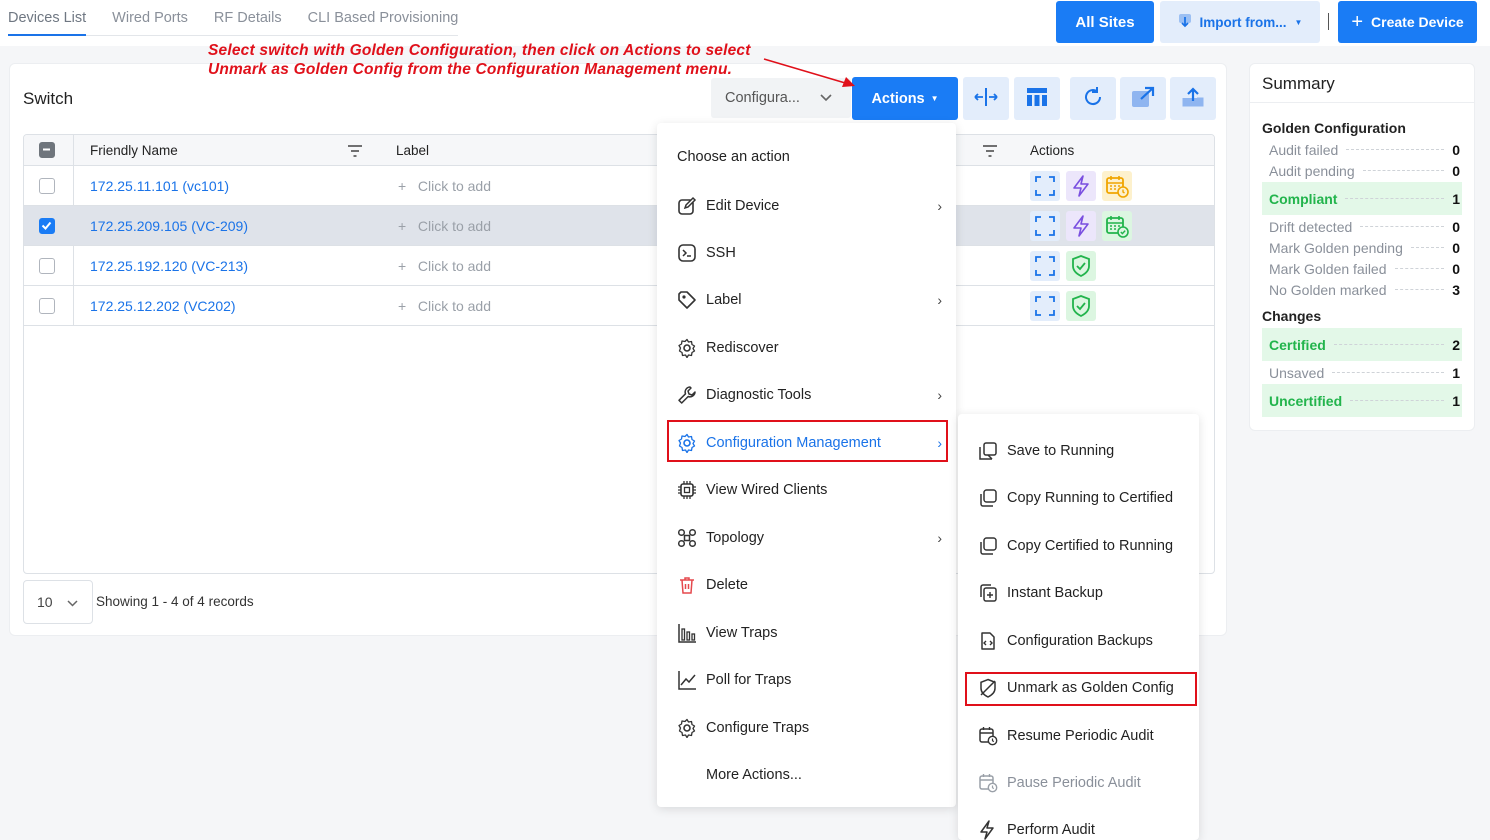 The width and height of the screenshot is (1490, 840). I want to click on summary-row-audit-pending: Audit pending 0, so click(1362, 170).